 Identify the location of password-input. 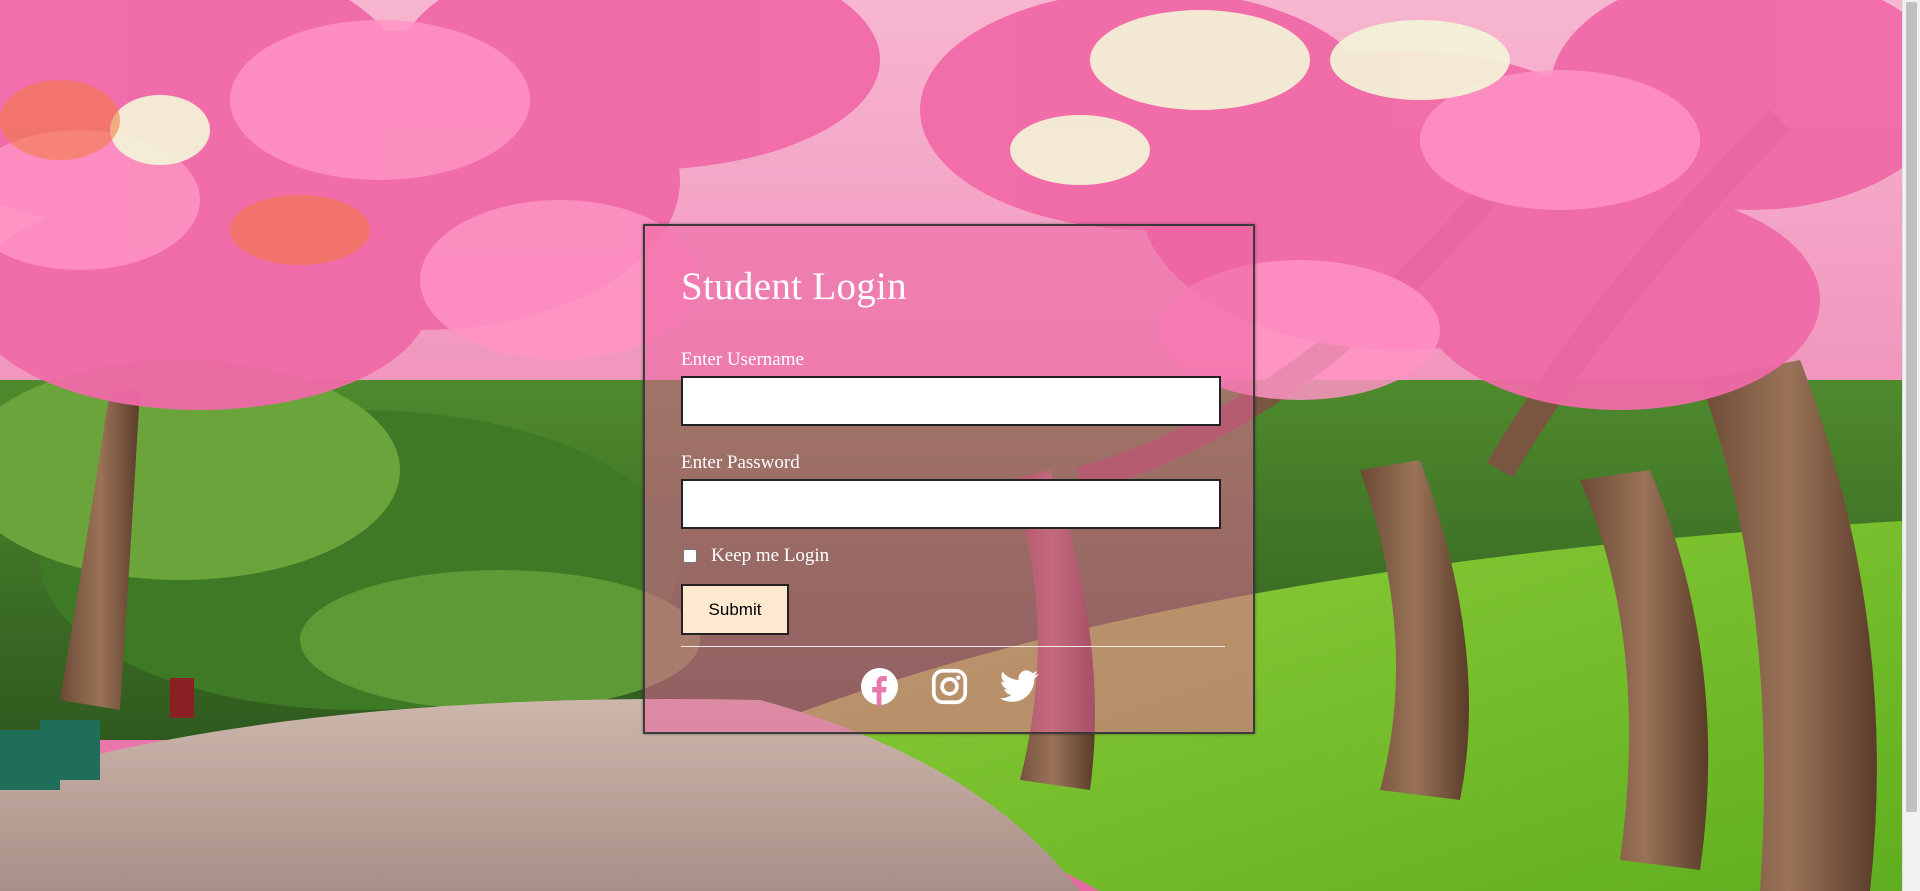
(951, 504).